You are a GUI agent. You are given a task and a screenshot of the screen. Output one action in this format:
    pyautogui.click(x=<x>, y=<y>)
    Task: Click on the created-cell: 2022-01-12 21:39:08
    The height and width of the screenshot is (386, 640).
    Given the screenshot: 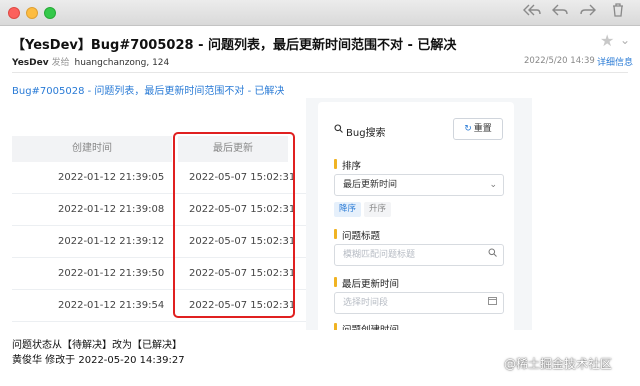 What is the action you would take?
    pyautogui.click(x=111, y=209)
    